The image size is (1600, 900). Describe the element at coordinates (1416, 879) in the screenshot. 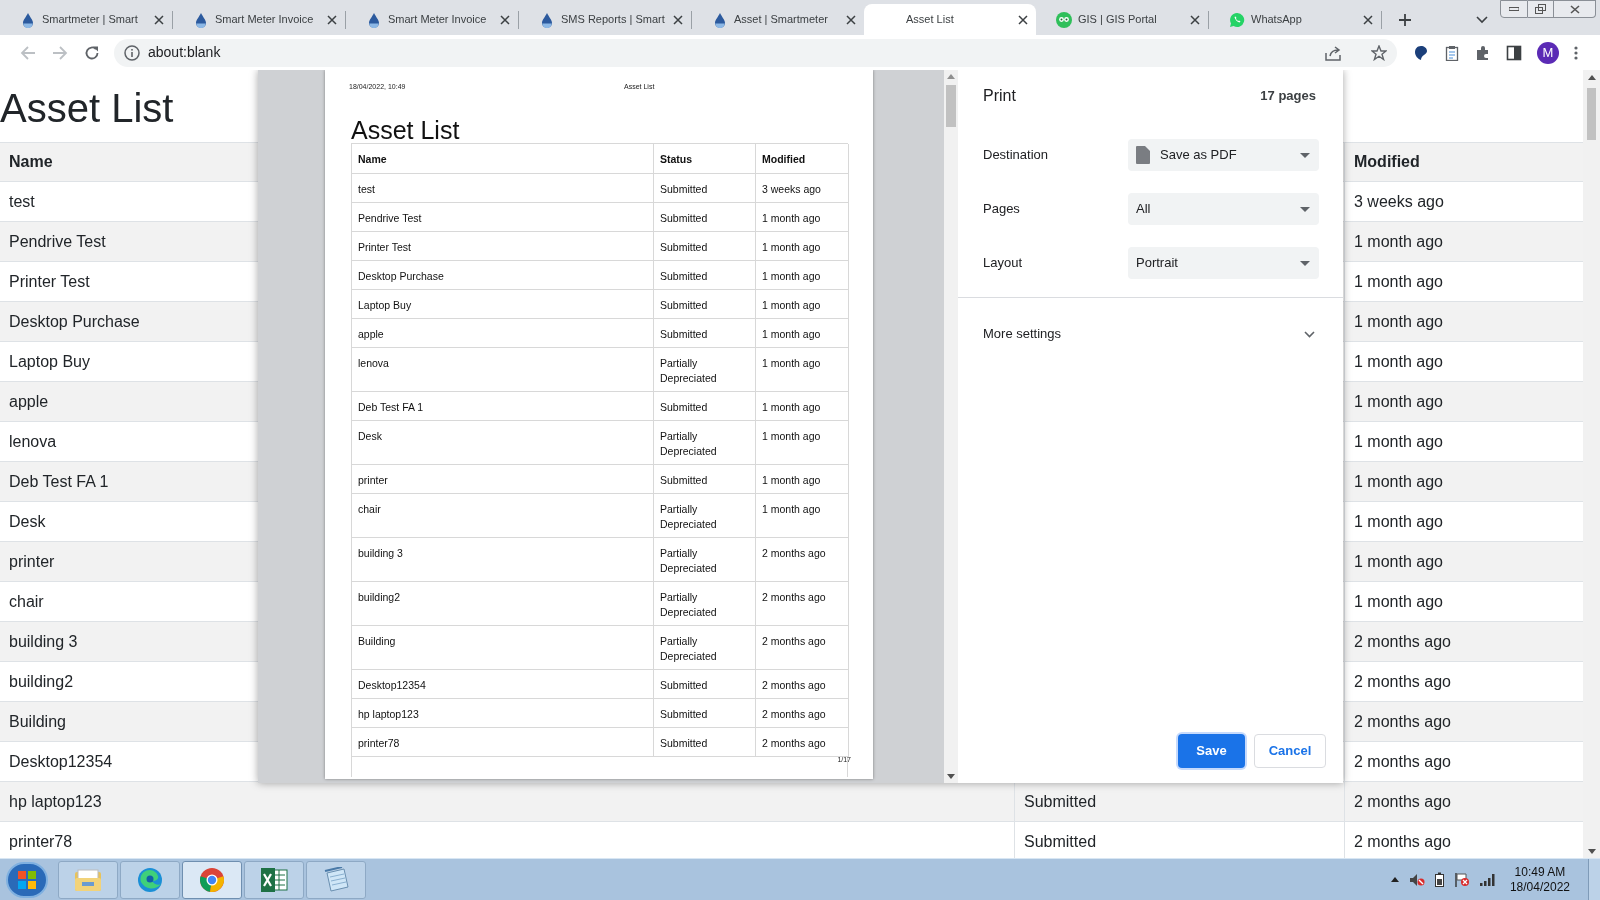

I see `speaker-muted-icon` at that location.